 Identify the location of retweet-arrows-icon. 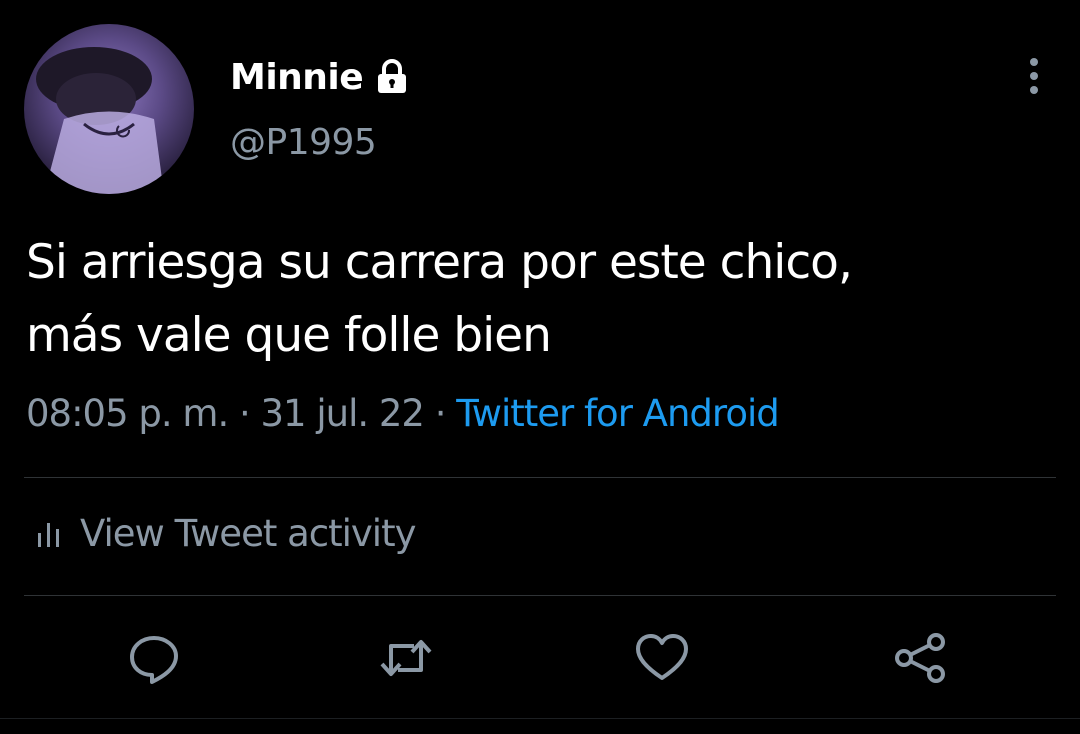
(406, 658).